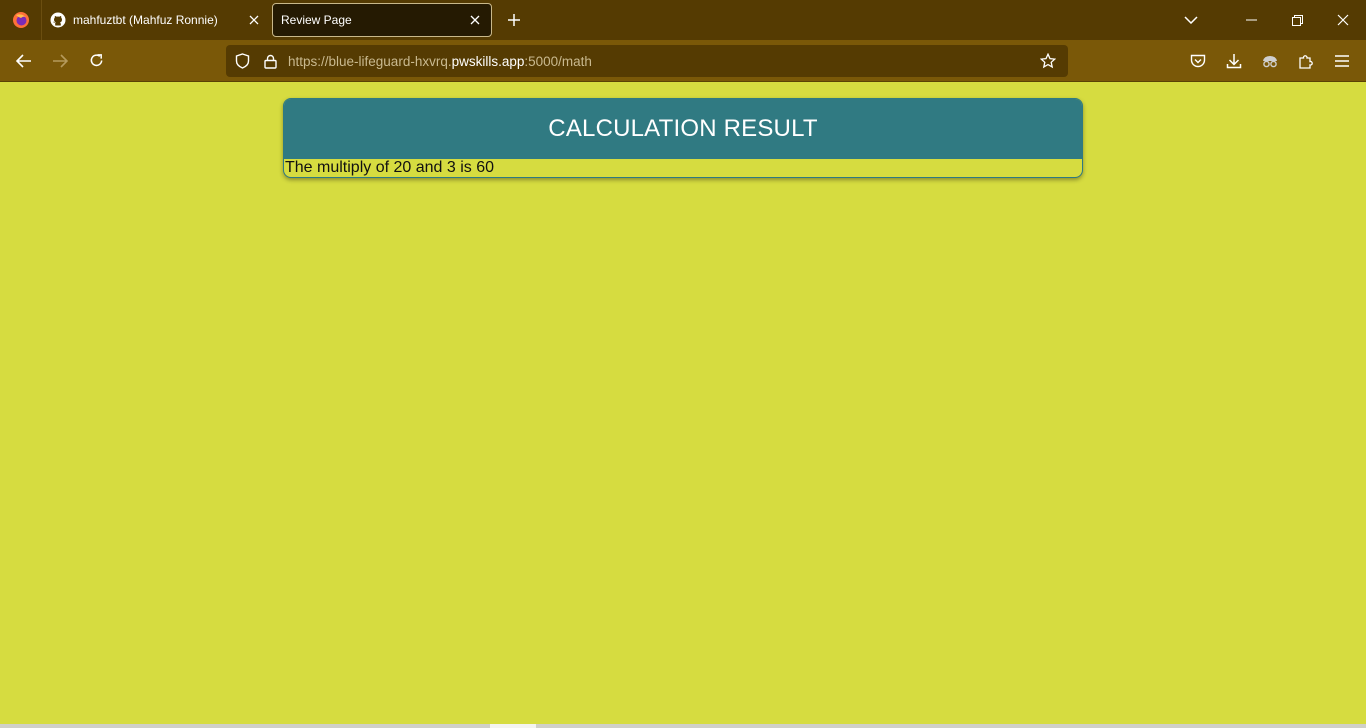 The width and height of the screenshot is (1366, 728). Describe the element at coordinates (488, 61) in the screenshot. I see `url-host: pwskills.app` at that location.